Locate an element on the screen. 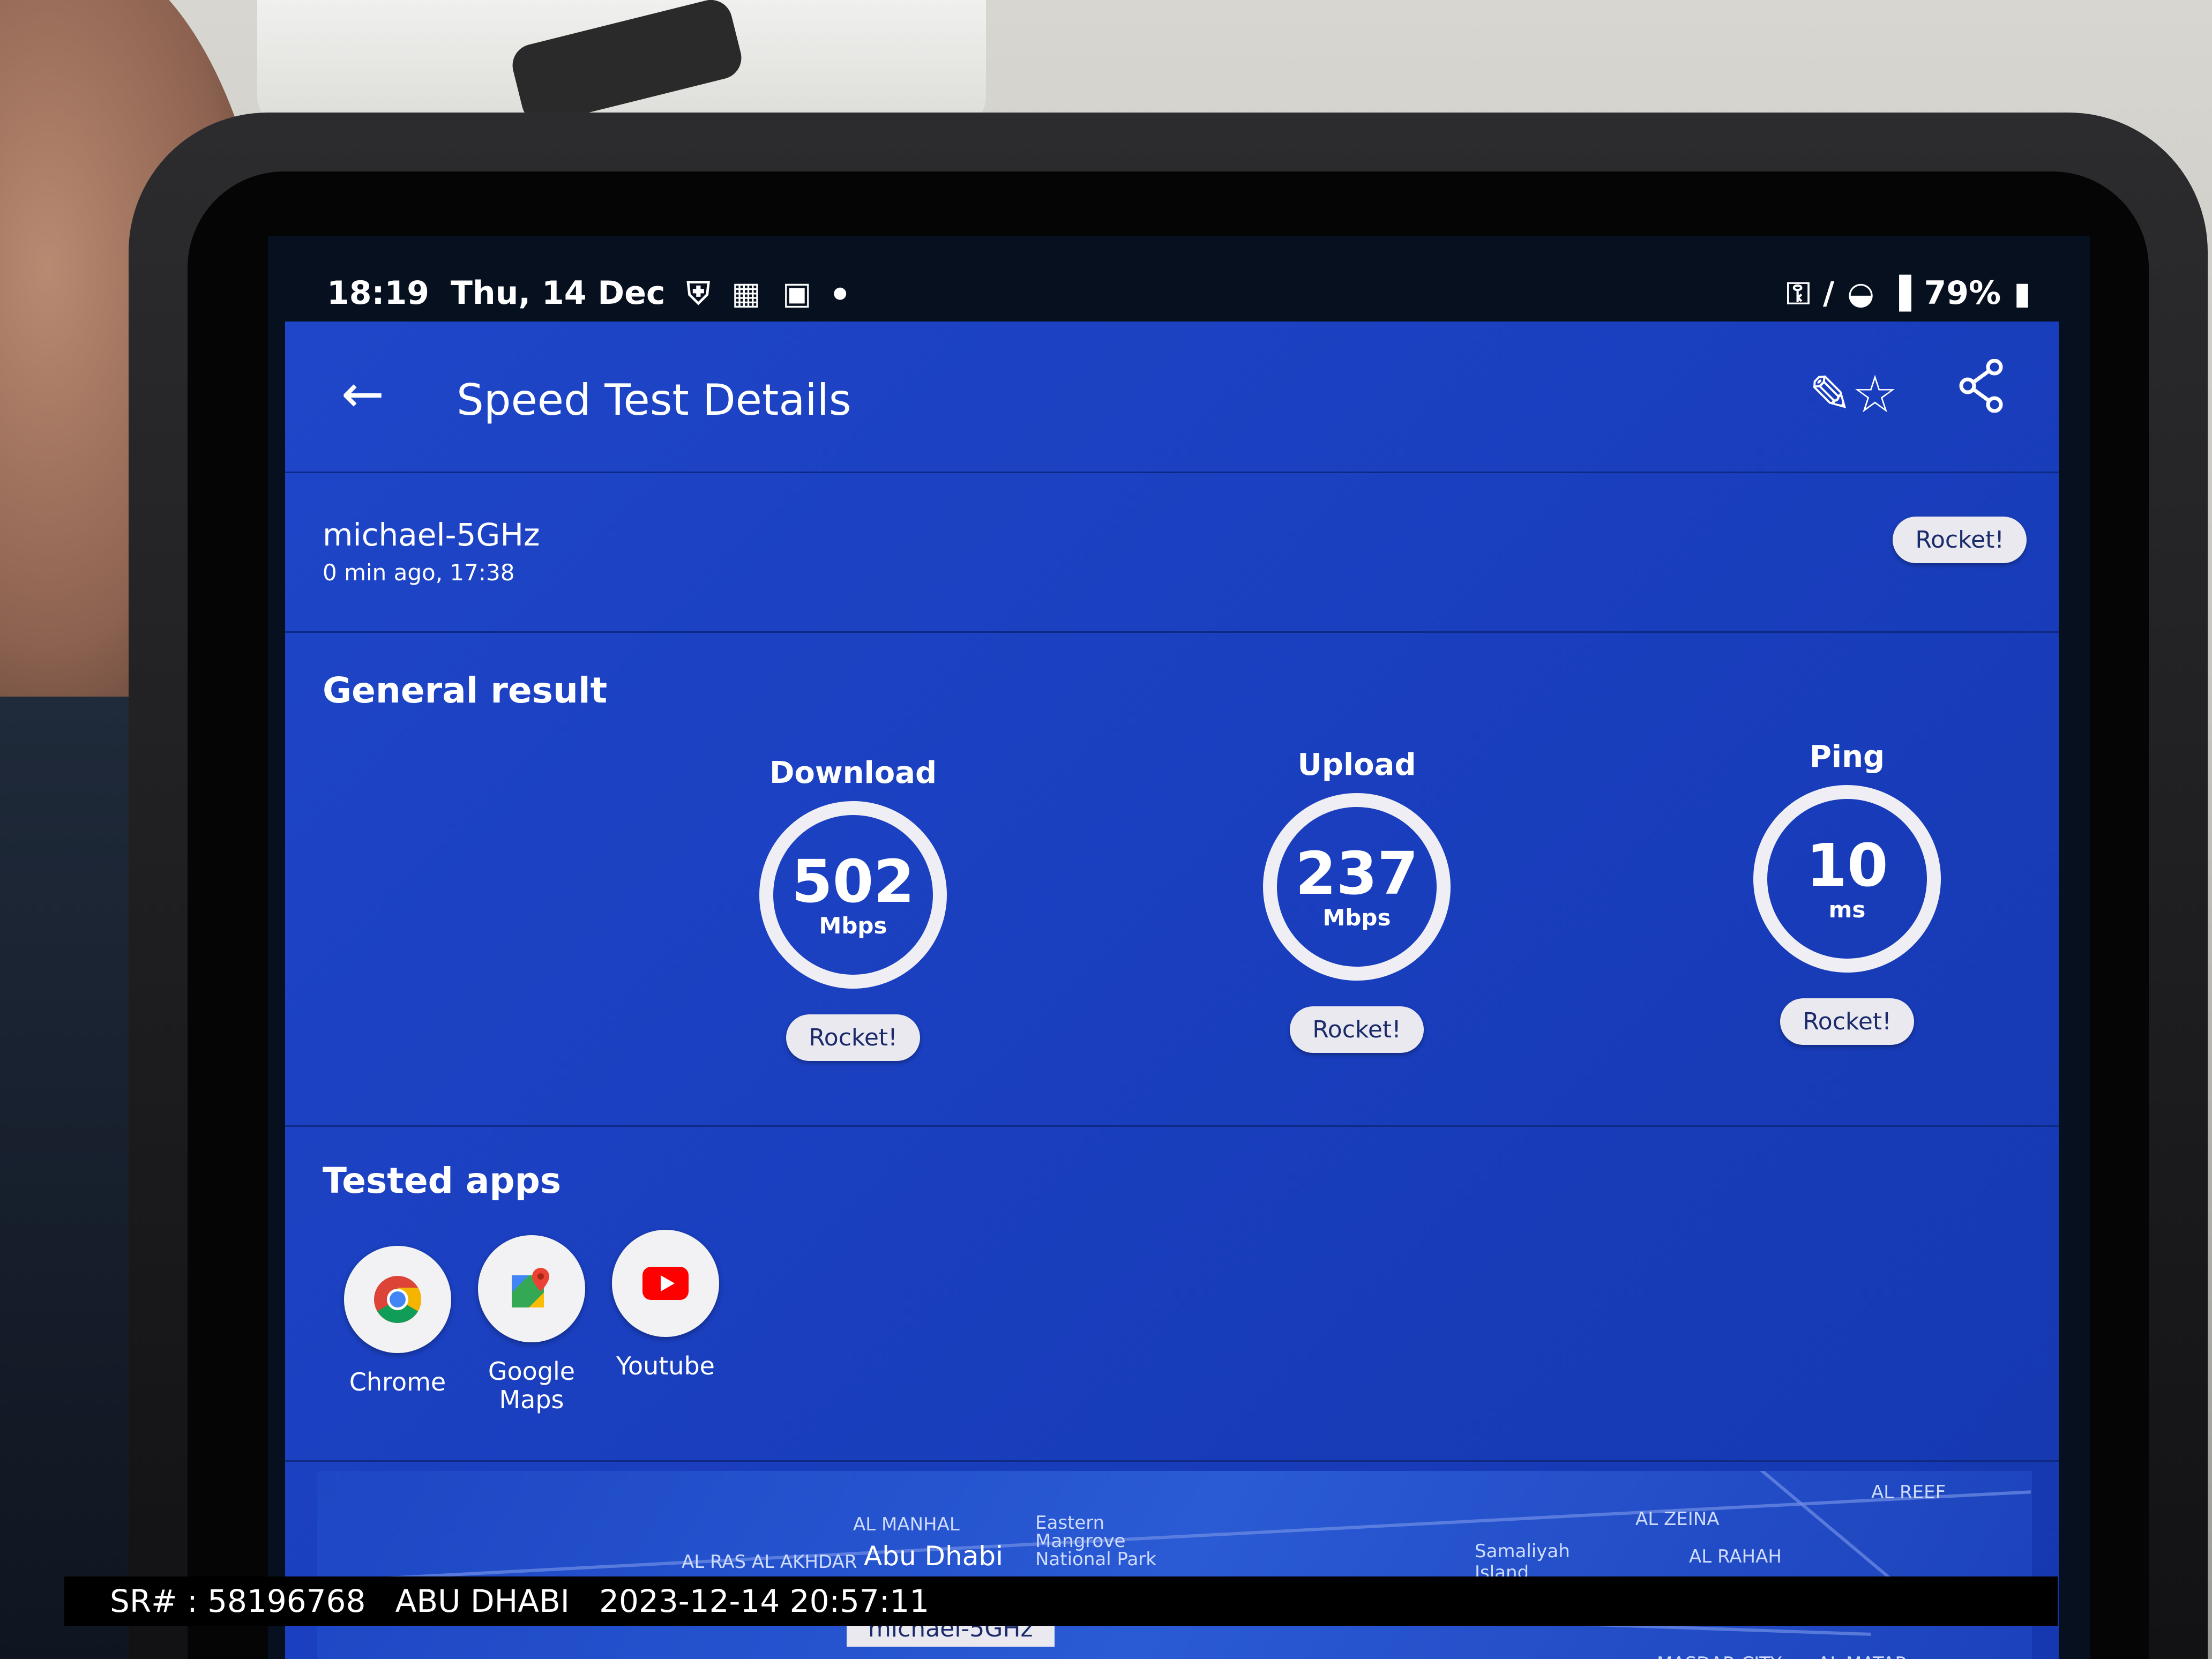  network-row: michael-5GHz 0 min ago, 17:38 Rocket! is located at coordinates (1172, 551).